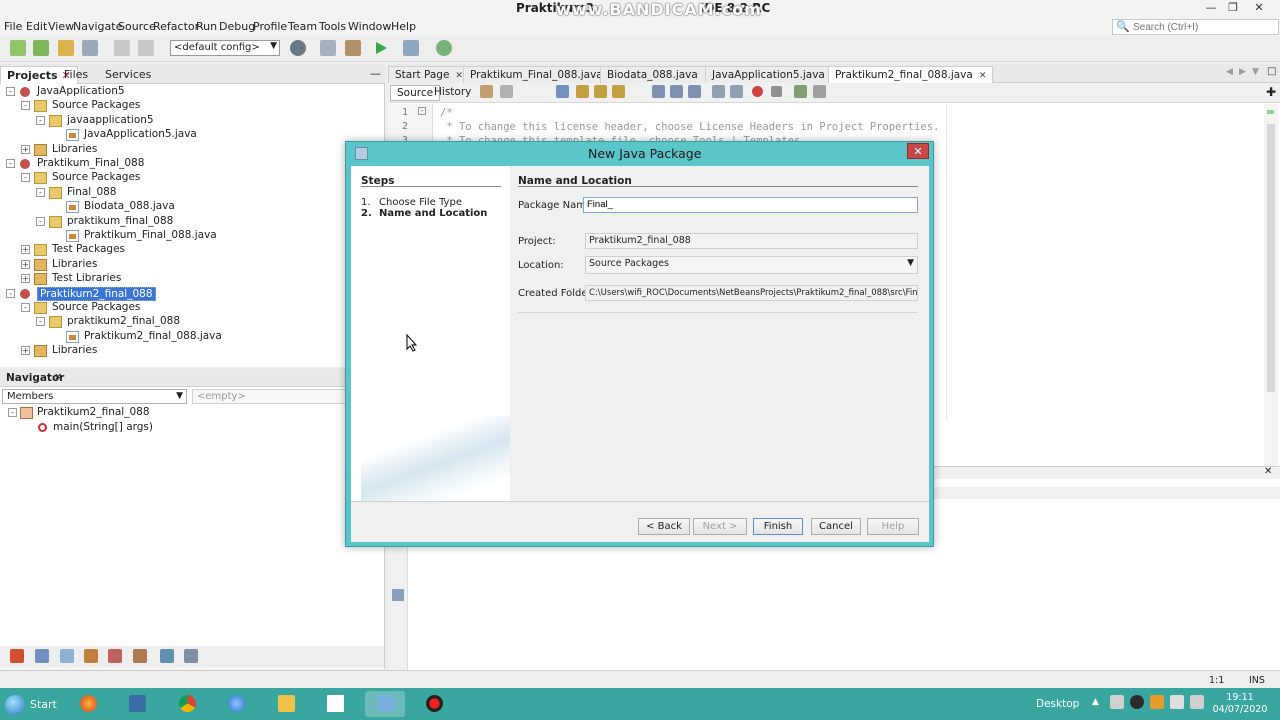 This screenshot has width=1280, height=720. I want to click on scroll-tabs-right-icon: ▶, so click(1242, 72).